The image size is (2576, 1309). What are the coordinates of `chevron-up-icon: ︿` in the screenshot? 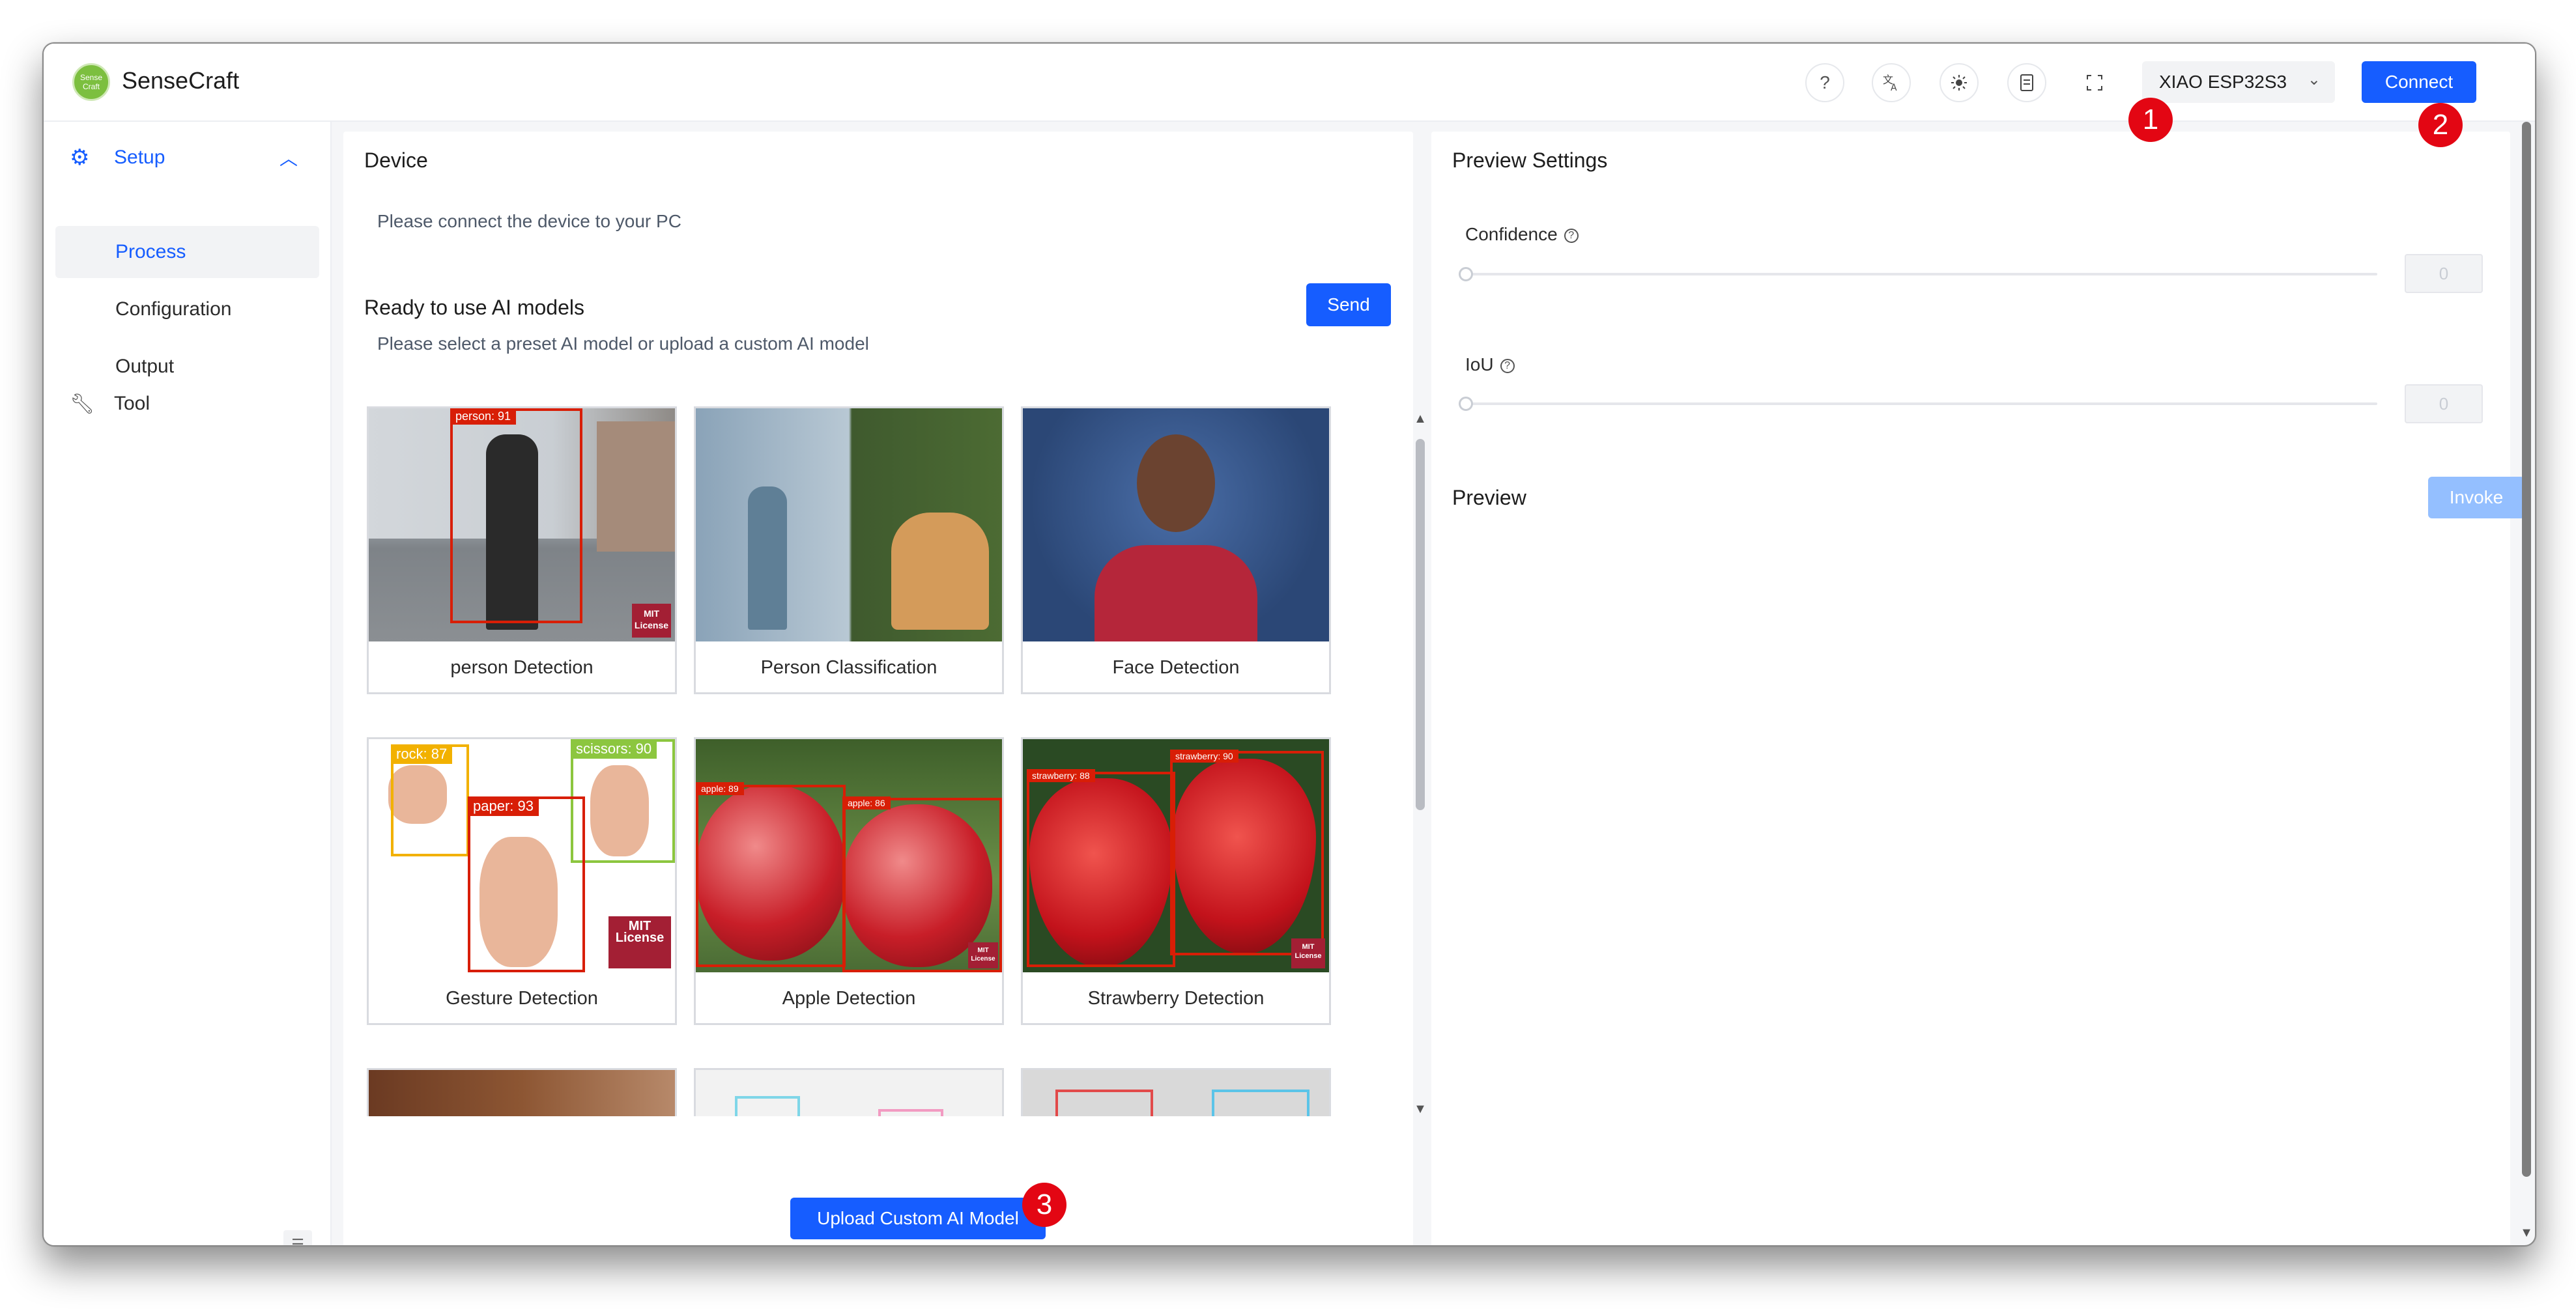 It's located at (289, 158).